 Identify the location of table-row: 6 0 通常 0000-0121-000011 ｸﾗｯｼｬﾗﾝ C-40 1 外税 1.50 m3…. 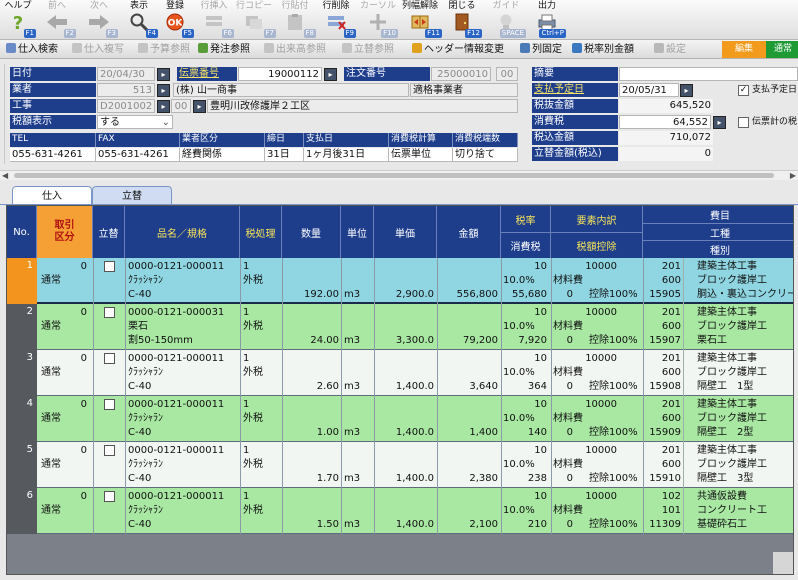
(400, 511).